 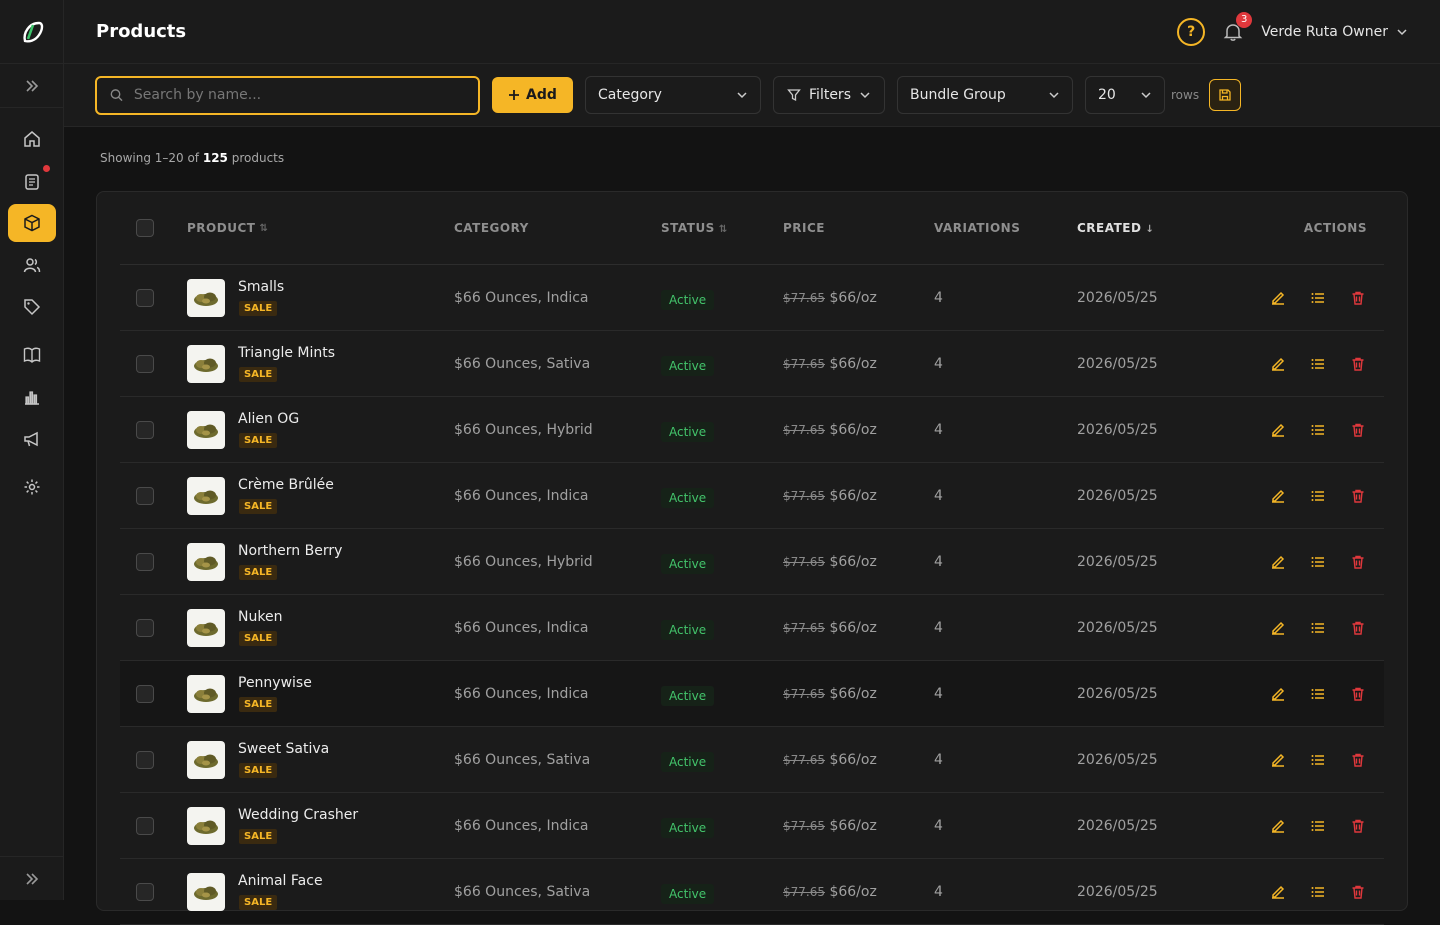 I want to click on sidebar-item-catalog, so click(x=32, y=355).